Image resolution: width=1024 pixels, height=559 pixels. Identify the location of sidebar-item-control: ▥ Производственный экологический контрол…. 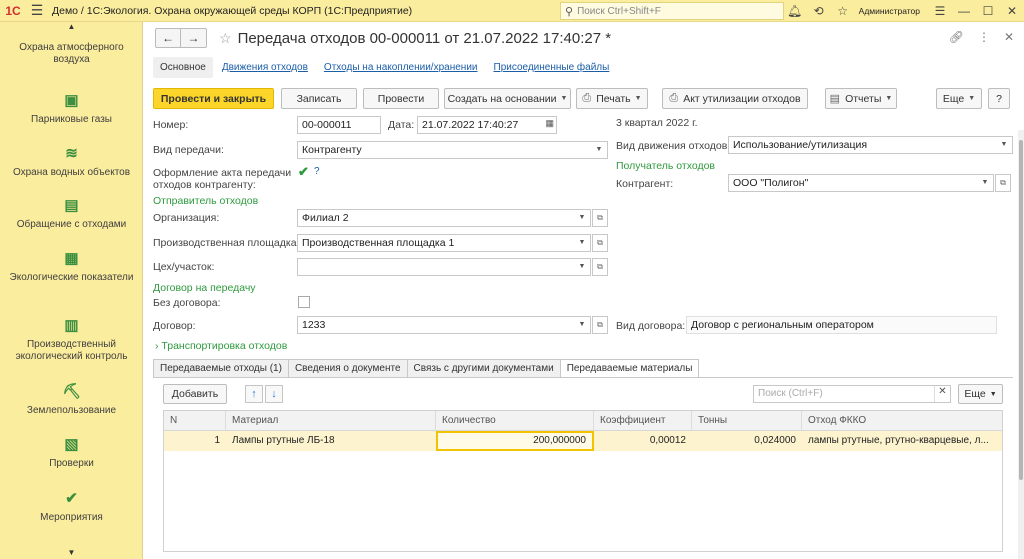
(71, 340).